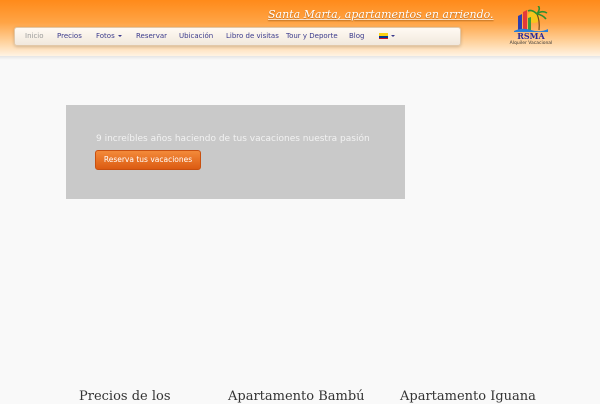  I want to click on nav-item-fotos-label: Fotos, so click(105, 36).